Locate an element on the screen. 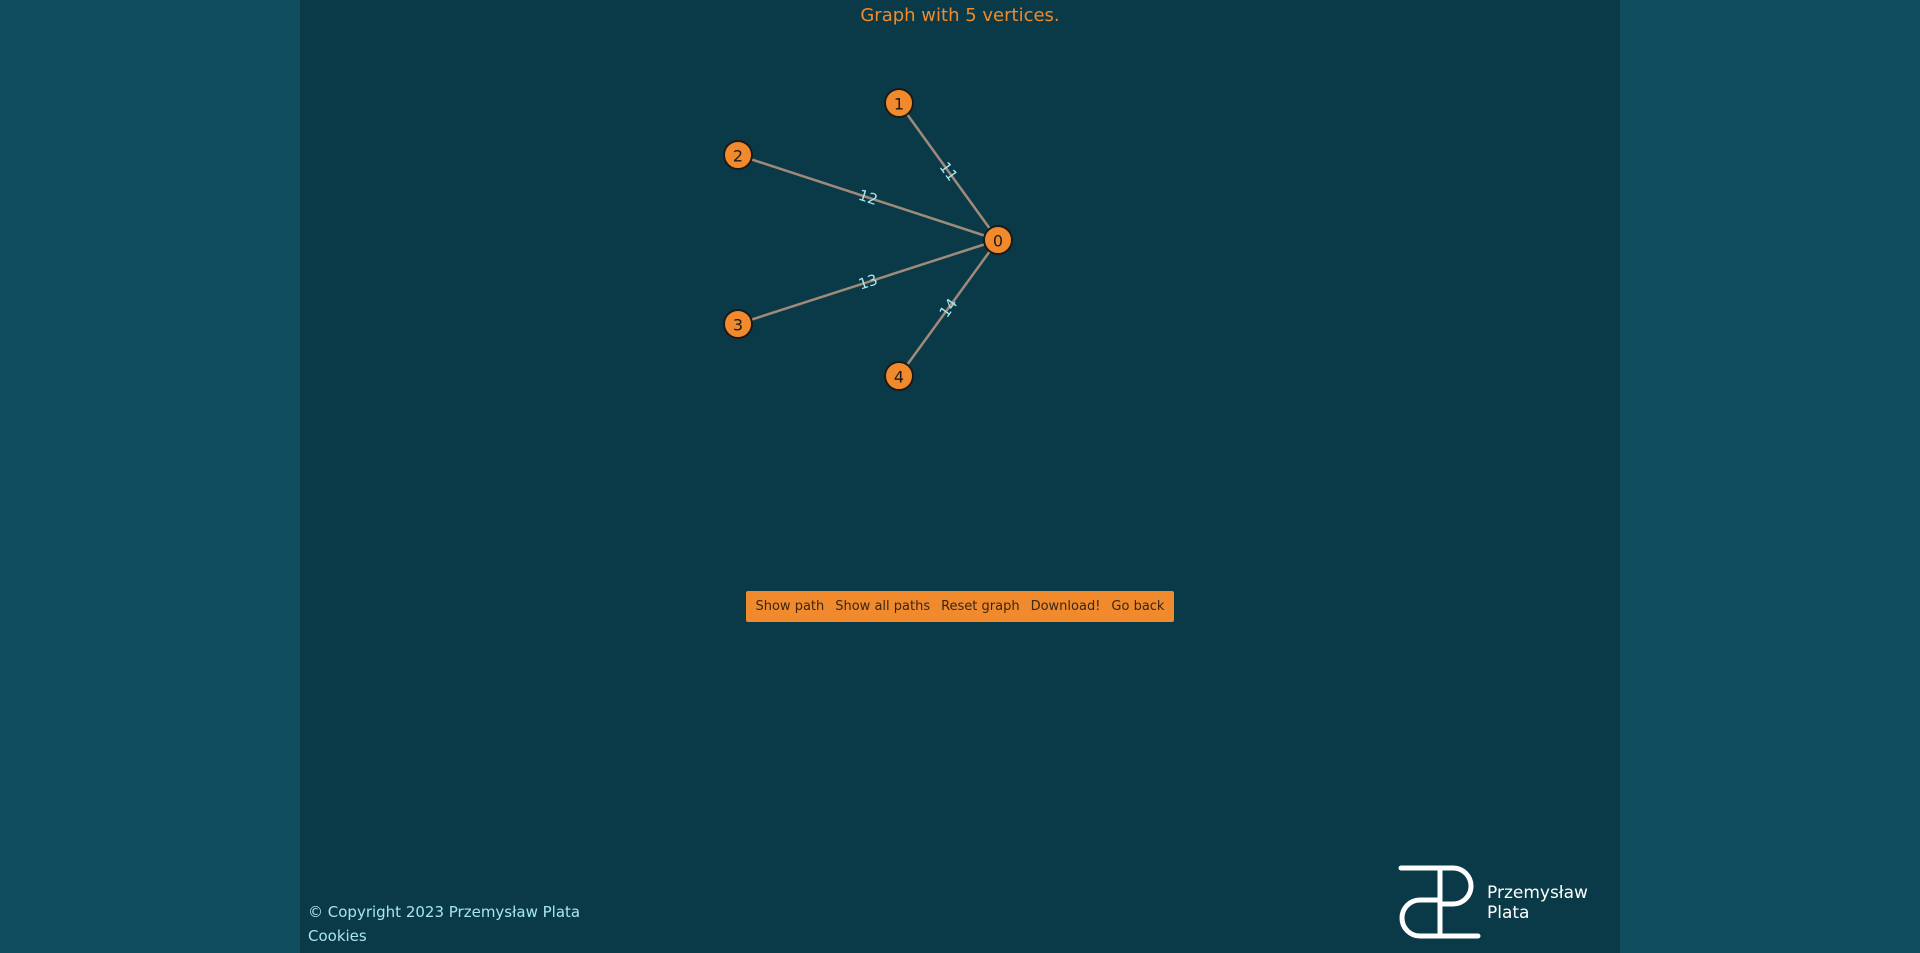 The width and height of the screenshot is (1920, 953). logo-name: Przemysław Plata is located at coordinates (1537, 903).